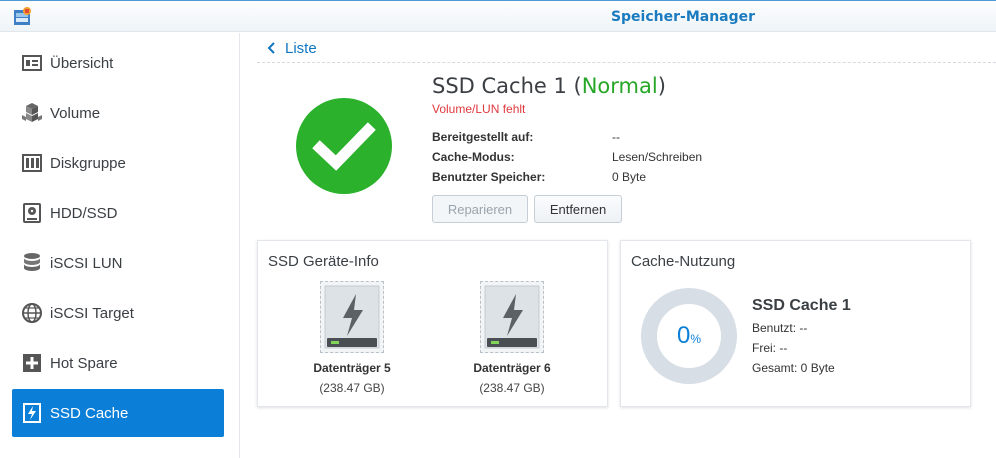 The width and height of the screenshot is (996, 458). I want to click on usage-percent: 0%, so click(689, 335).